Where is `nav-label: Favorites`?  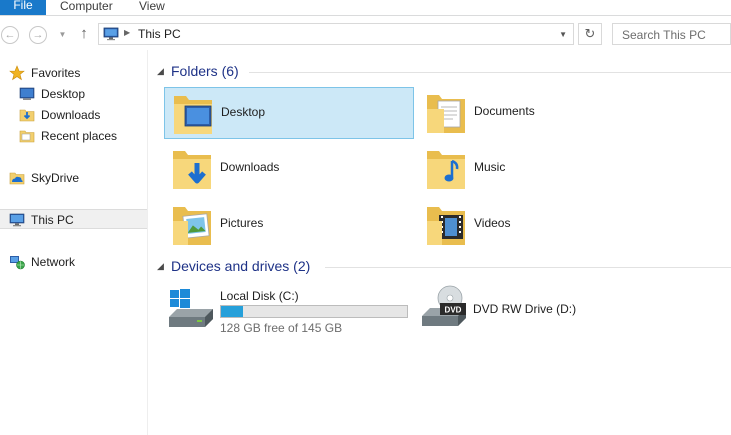
nav-label: Favorites is located at coordinates (56, 73).